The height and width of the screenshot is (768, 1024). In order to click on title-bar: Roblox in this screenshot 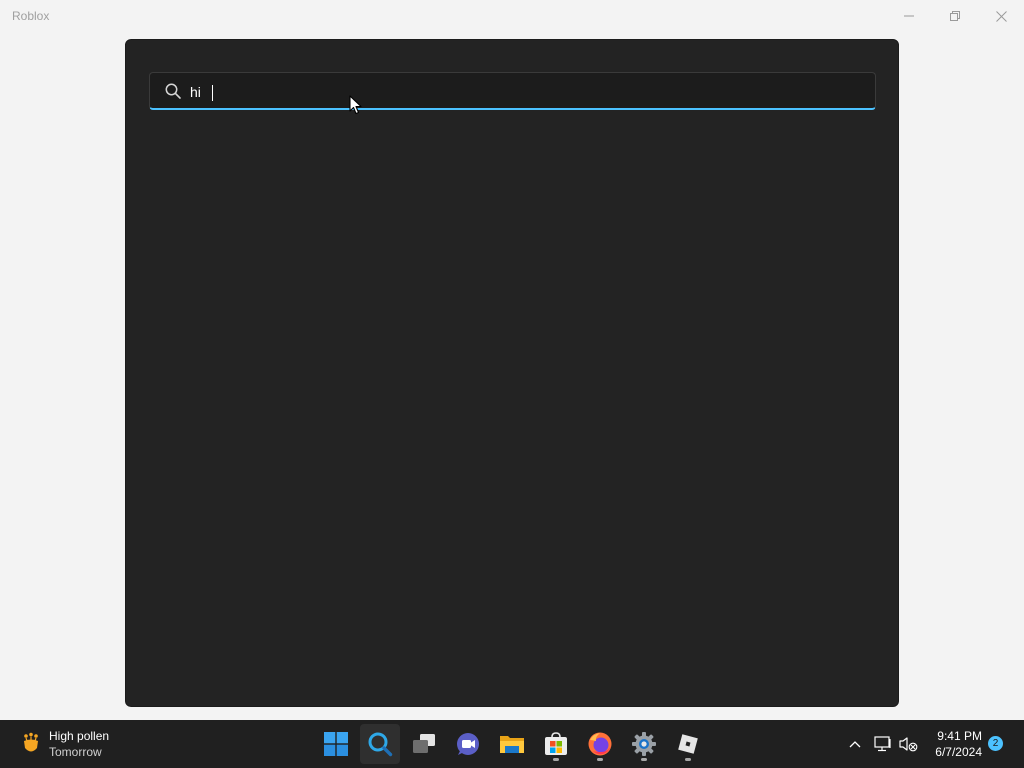, I will do `click(512, 16)`.